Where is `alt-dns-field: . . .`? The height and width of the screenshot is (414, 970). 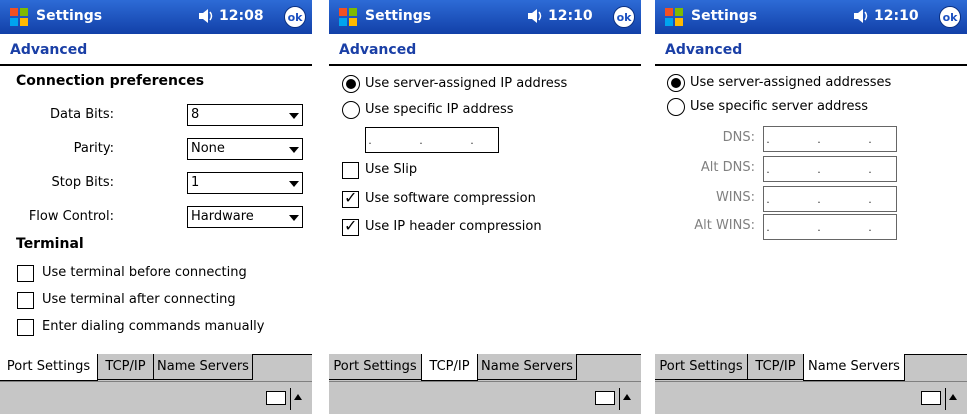 alt-dns-field: . . . is located at coordinates (830, 169).